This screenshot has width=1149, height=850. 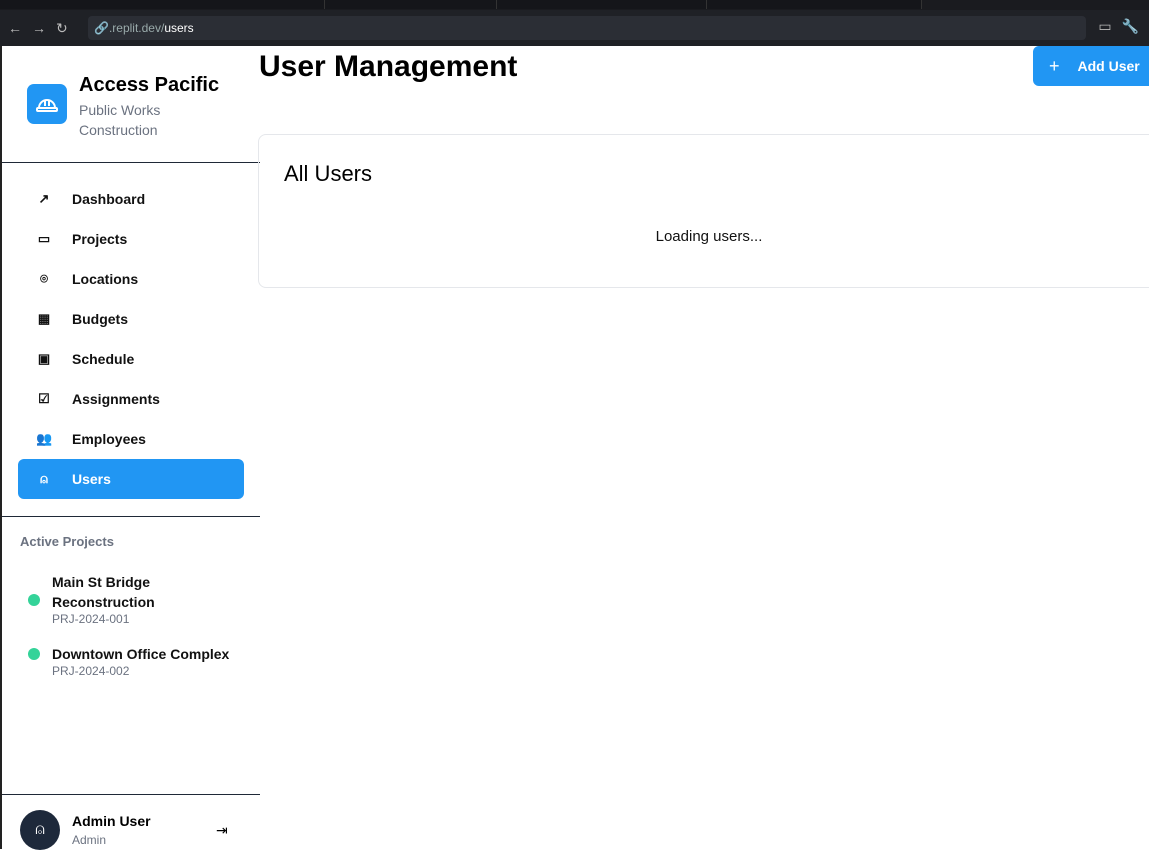 What do you see at coordinates (1108, 66) in the screenshot?
I see `add-user-label: Add User` at bounding box center [1108, 66].